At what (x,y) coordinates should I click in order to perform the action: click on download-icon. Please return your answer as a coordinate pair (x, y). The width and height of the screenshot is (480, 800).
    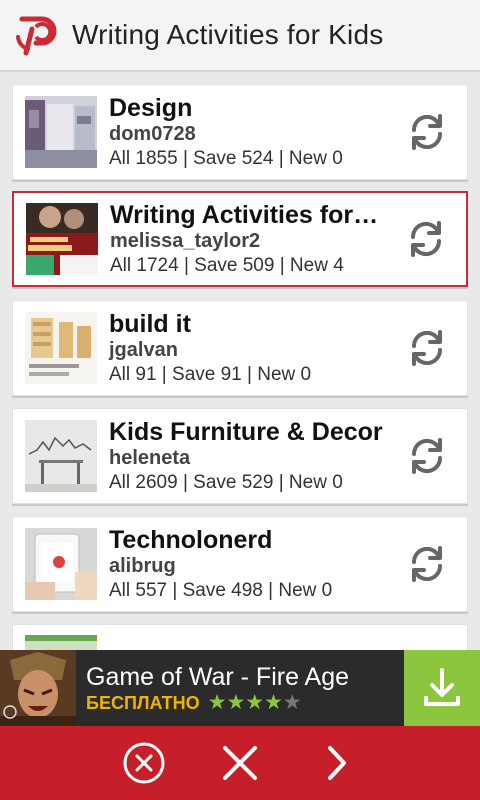
    Looking at the image, I should click on (442, 687).